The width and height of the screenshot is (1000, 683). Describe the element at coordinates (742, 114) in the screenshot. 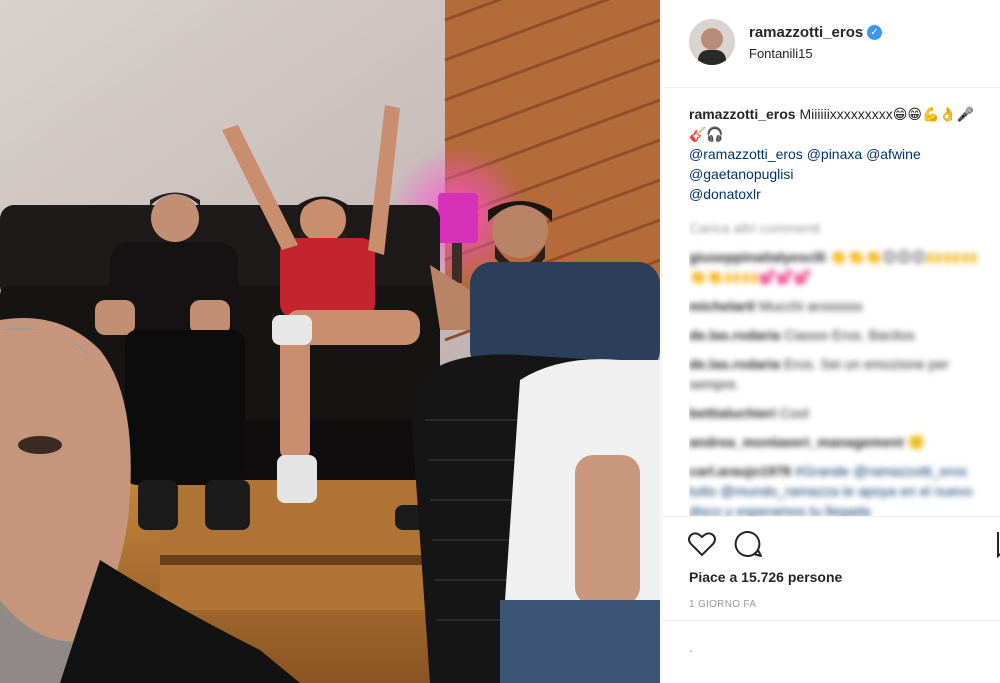

I see `caption-username: ramazzotti_eros` at that location.